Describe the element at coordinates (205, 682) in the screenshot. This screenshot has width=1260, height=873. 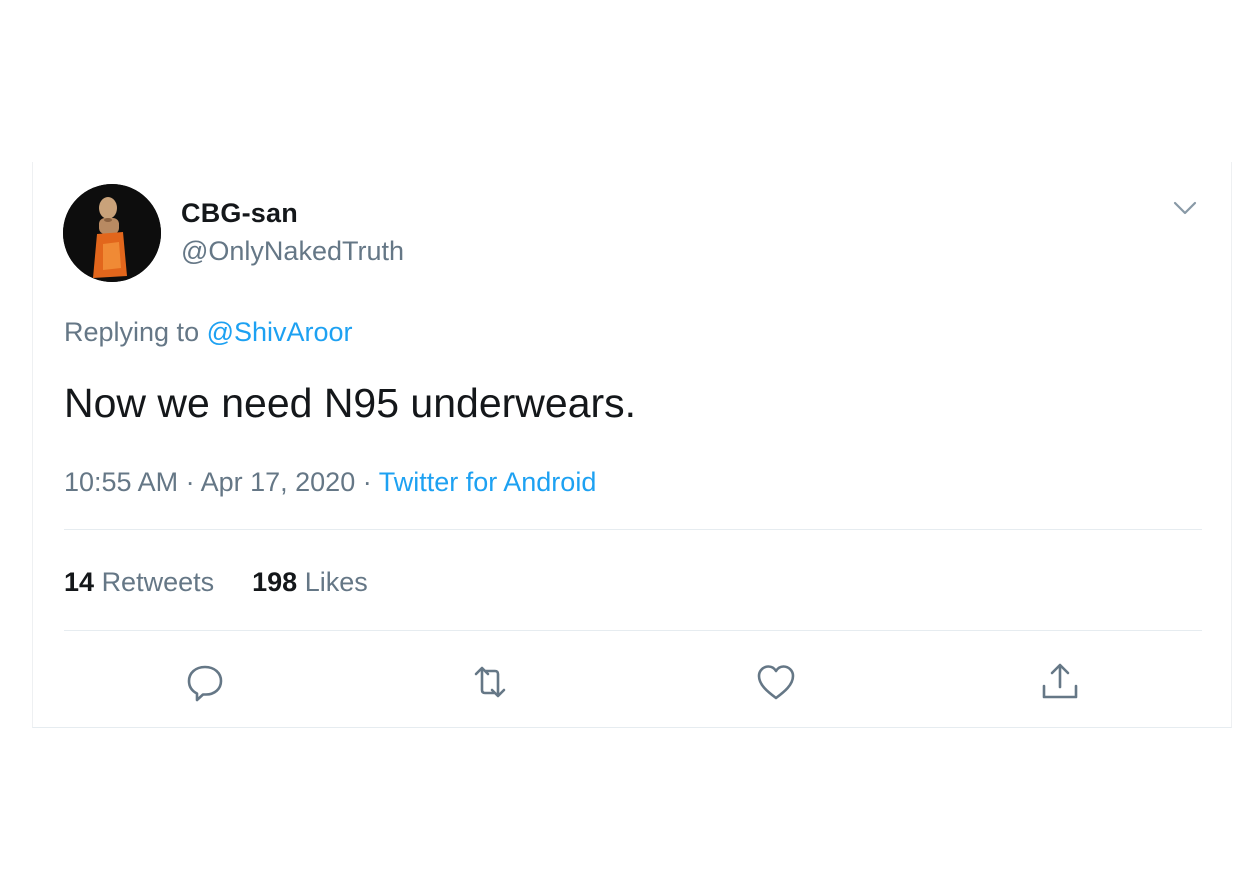
I see `reply-icon` at that location.